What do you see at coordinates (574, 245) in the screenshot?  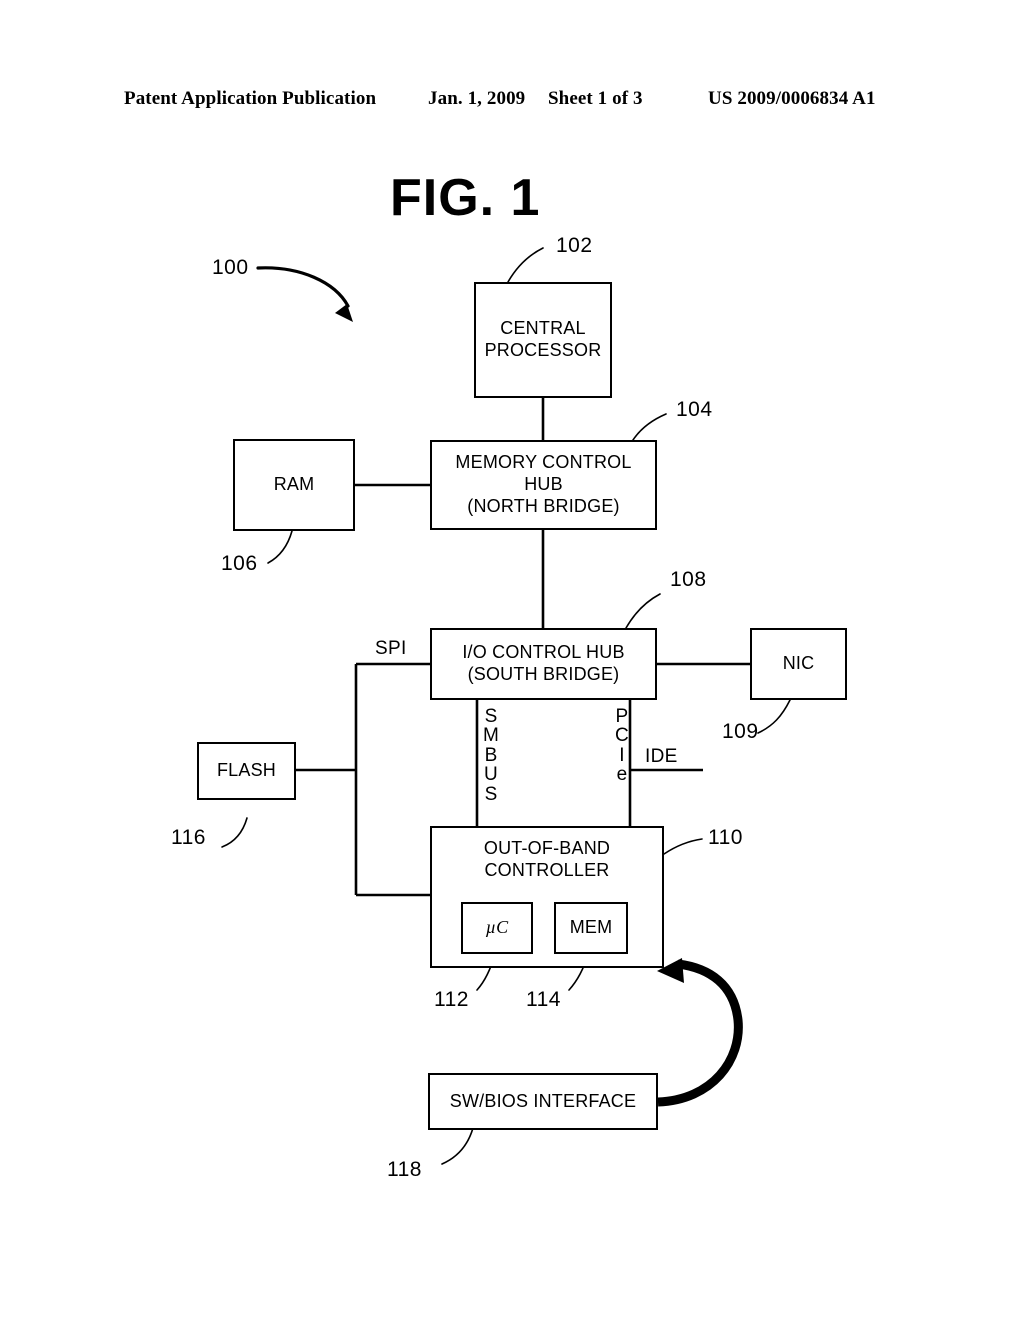 I see `ref-num-102: 102` at bounding box center [574, 245].